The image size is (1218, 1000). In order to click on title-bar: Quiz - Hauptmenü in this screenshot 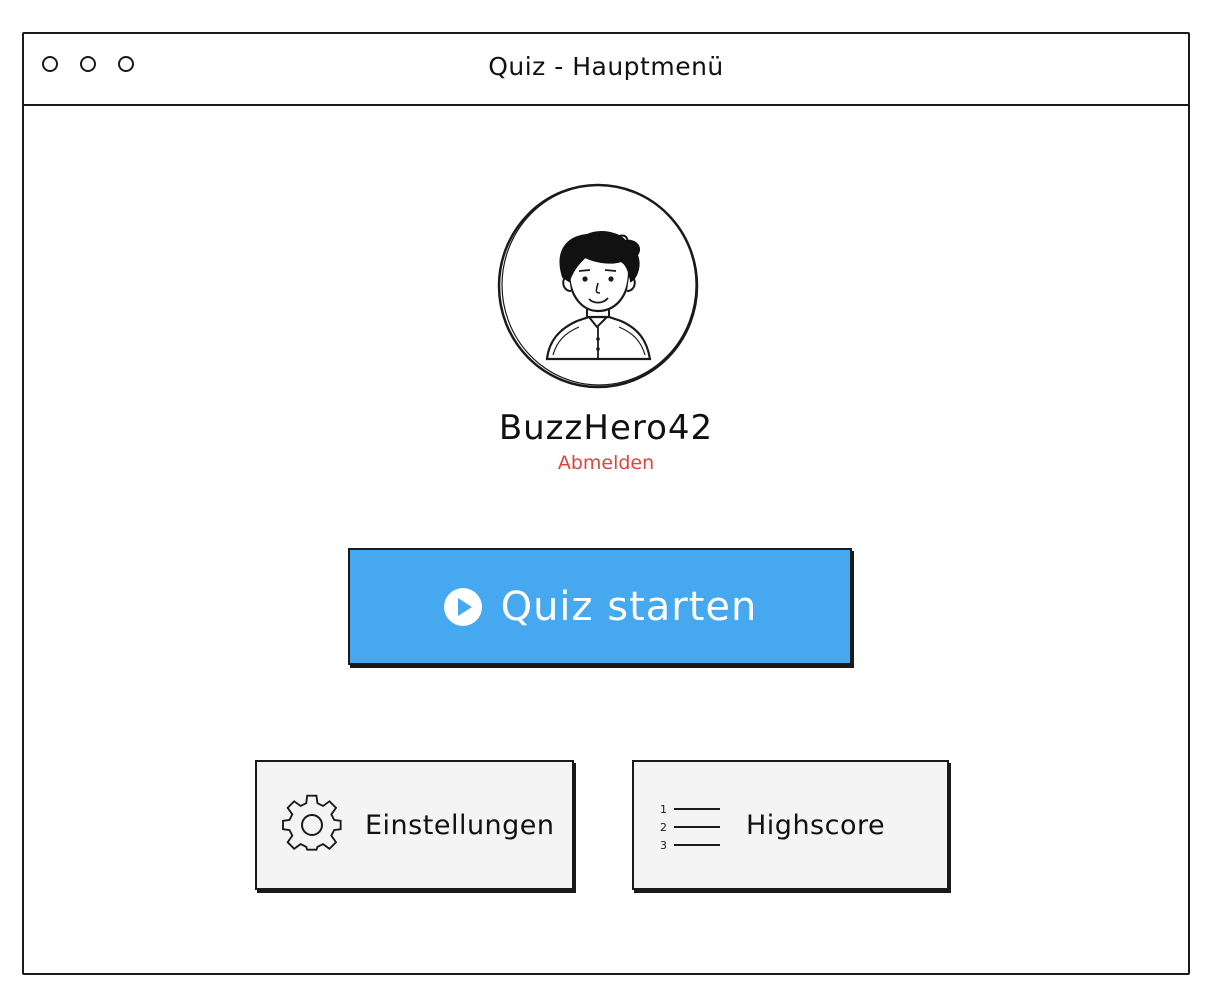, I will do `click(606, 70)`.